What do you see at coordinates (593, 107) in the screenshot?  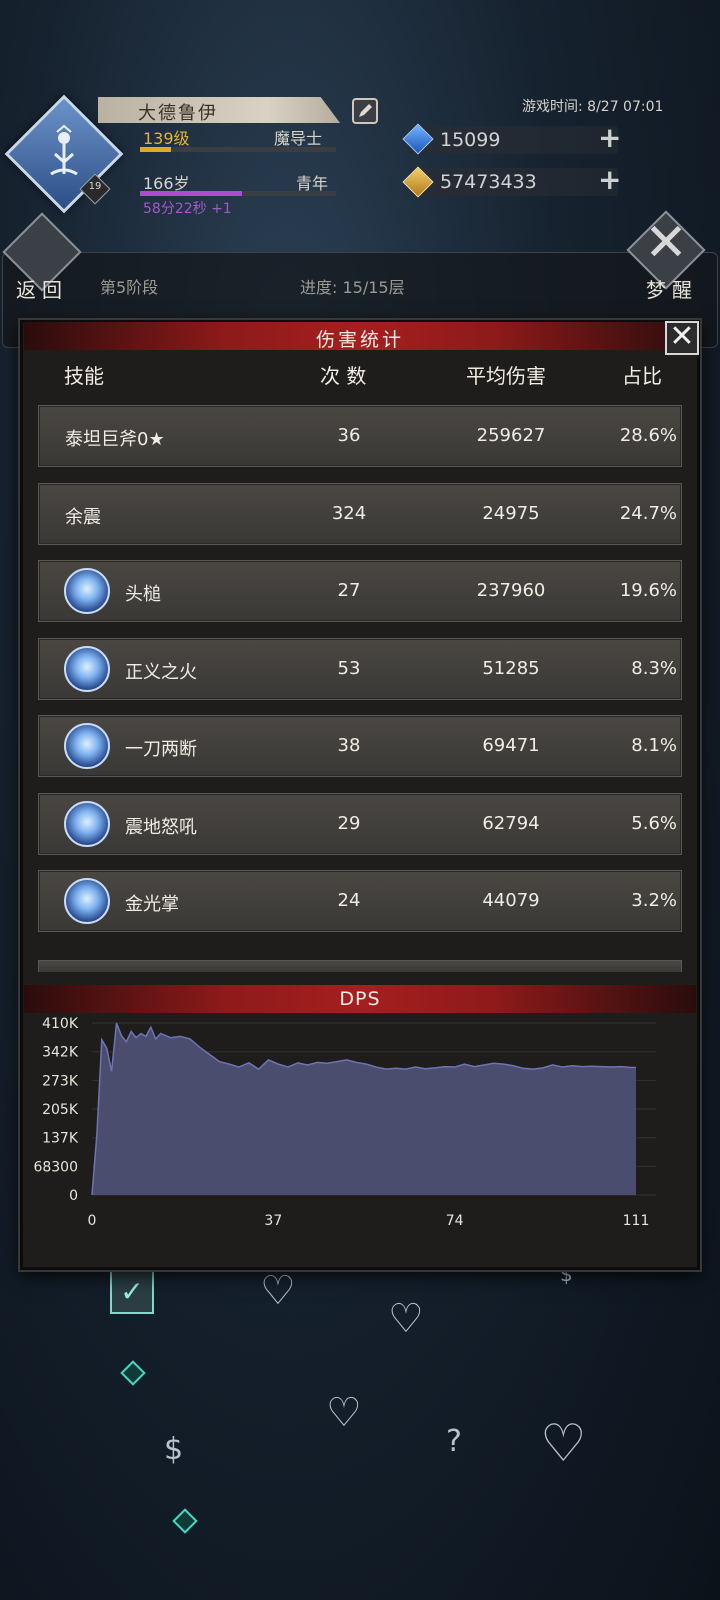 I see `game-time: 游戏时间: 8/27 07:01` at bounding box center [593, 107].